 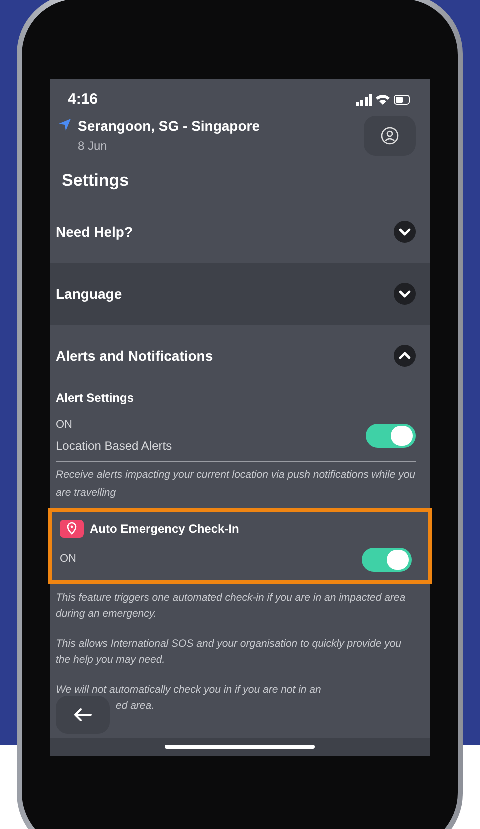 What do you see at coordinates (96, 398) in the screenshot?
I see `section-heading: Alert Settings` at bounding box center [96, 398].